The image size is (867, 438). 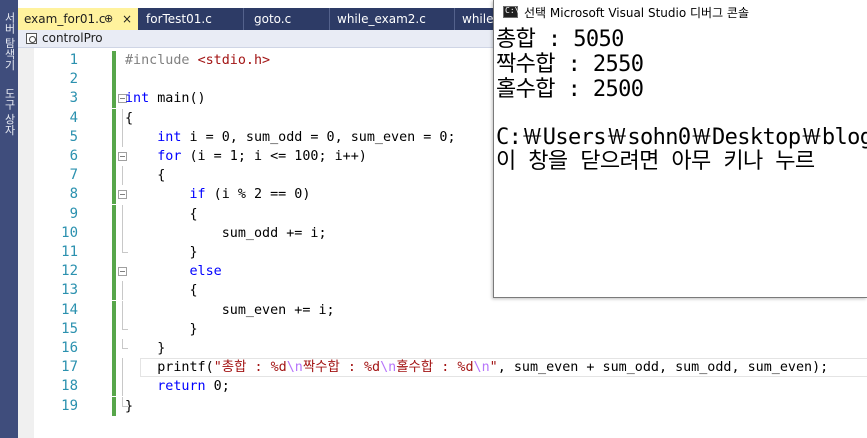 What do you see at coordinates (161, 60) in the screenshot?
I see `code-token: #include` at bounding box center [161, 60].